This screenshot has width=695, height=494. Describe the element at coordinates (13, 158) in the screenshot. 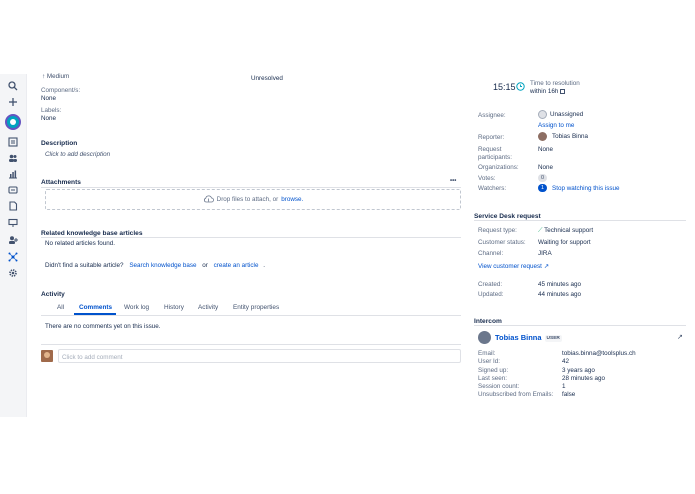

I see `customers-icon` at that location.